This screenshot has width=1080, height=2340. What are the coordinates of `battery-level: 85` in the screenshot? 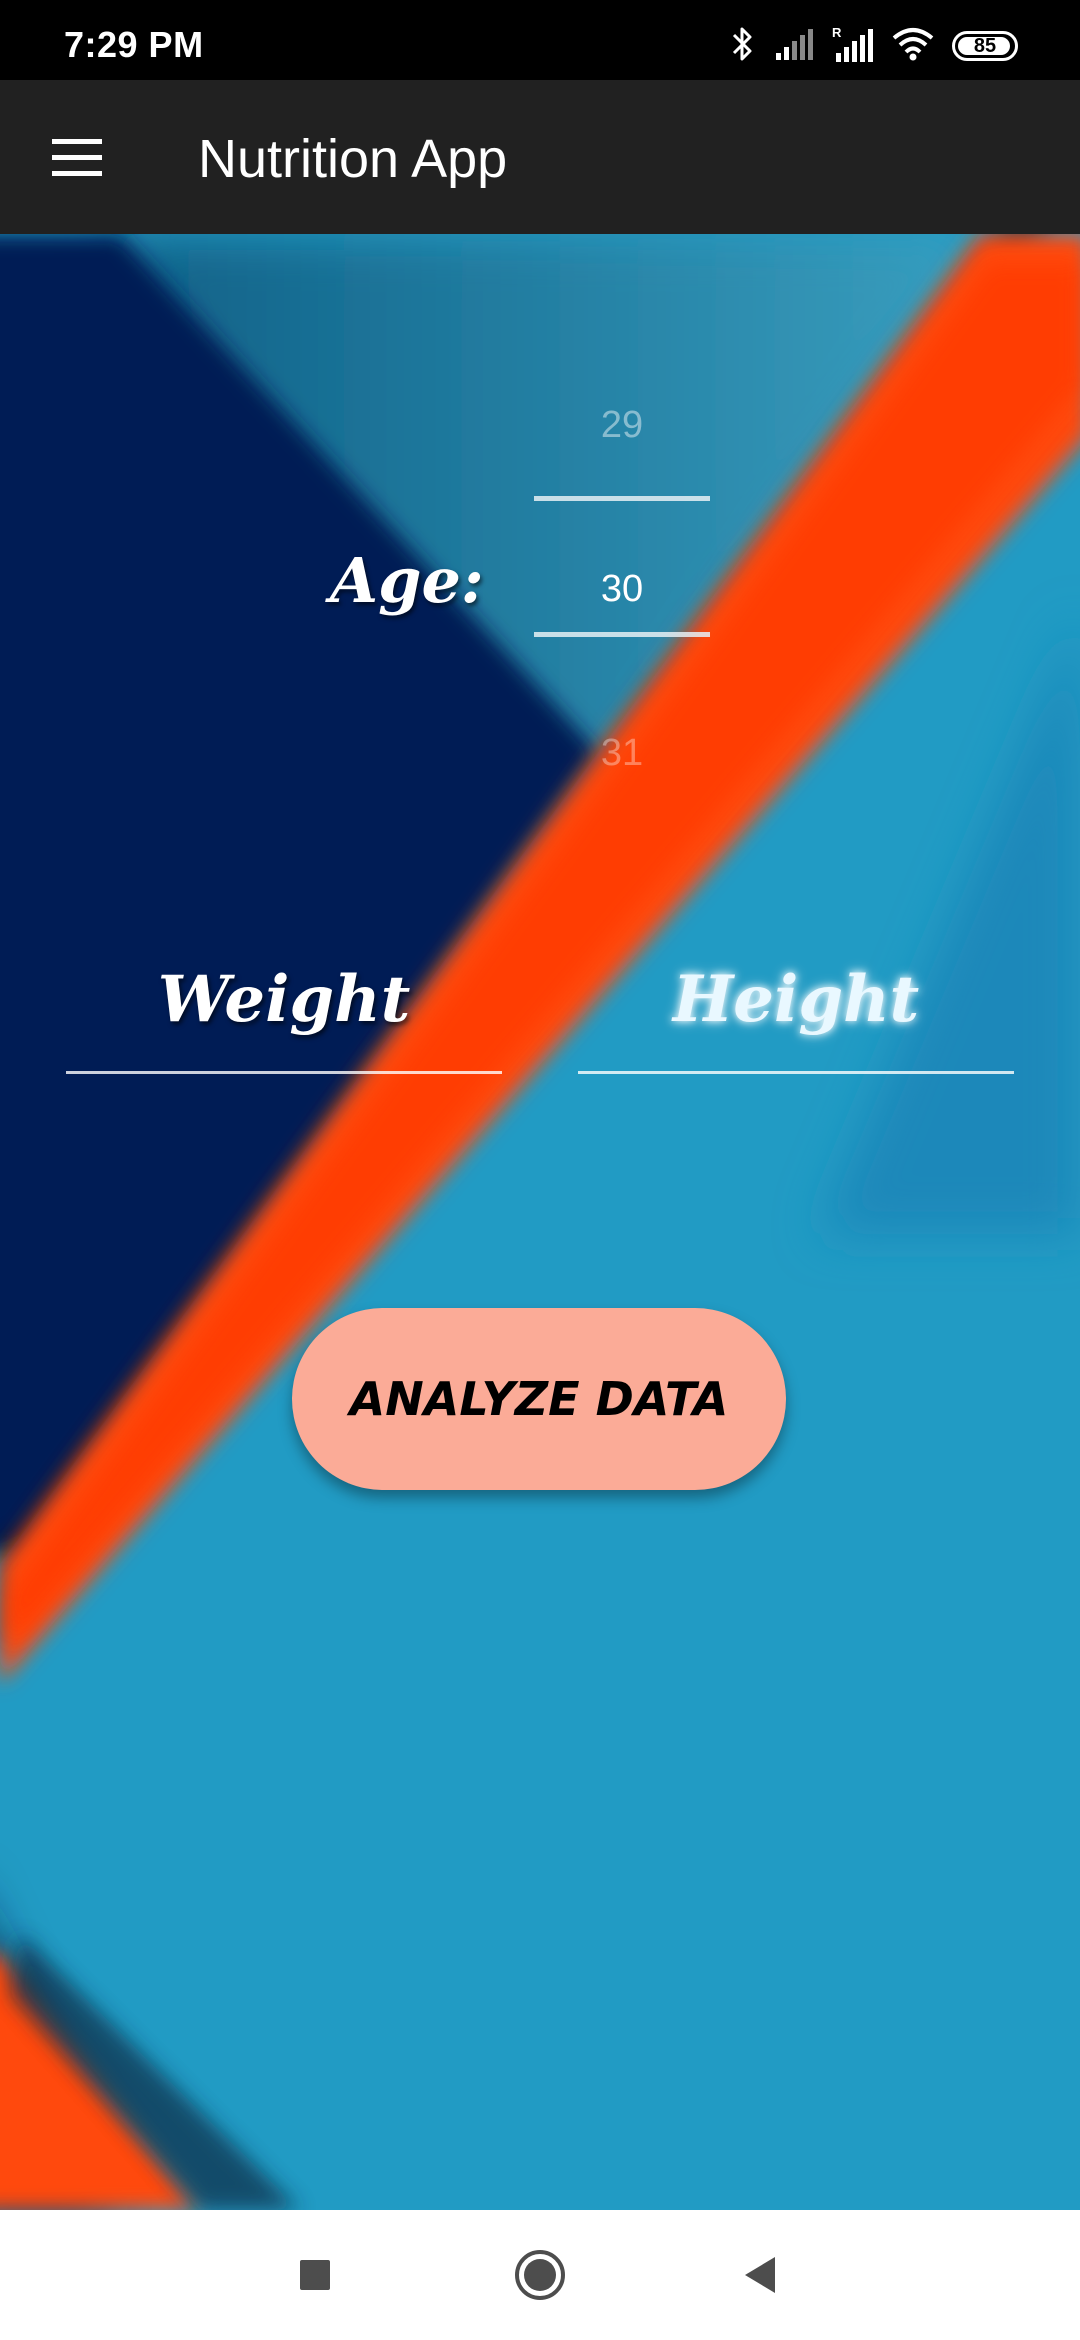 It's located at (985, 45).